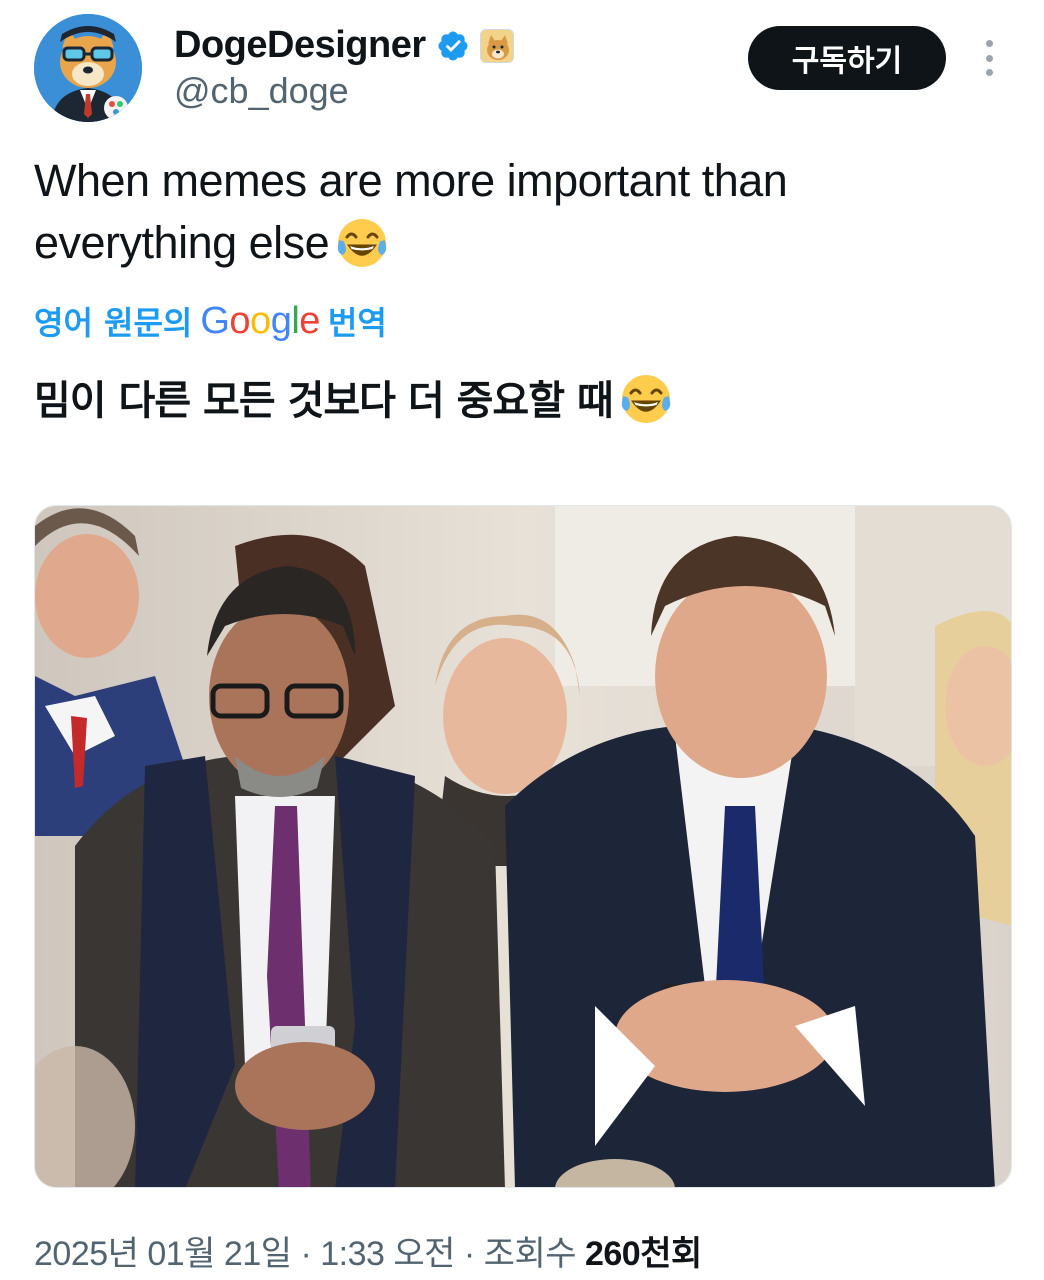 The image size is (1044, 1280). I want to click on views-label: 조회수, so click(530, 1254).